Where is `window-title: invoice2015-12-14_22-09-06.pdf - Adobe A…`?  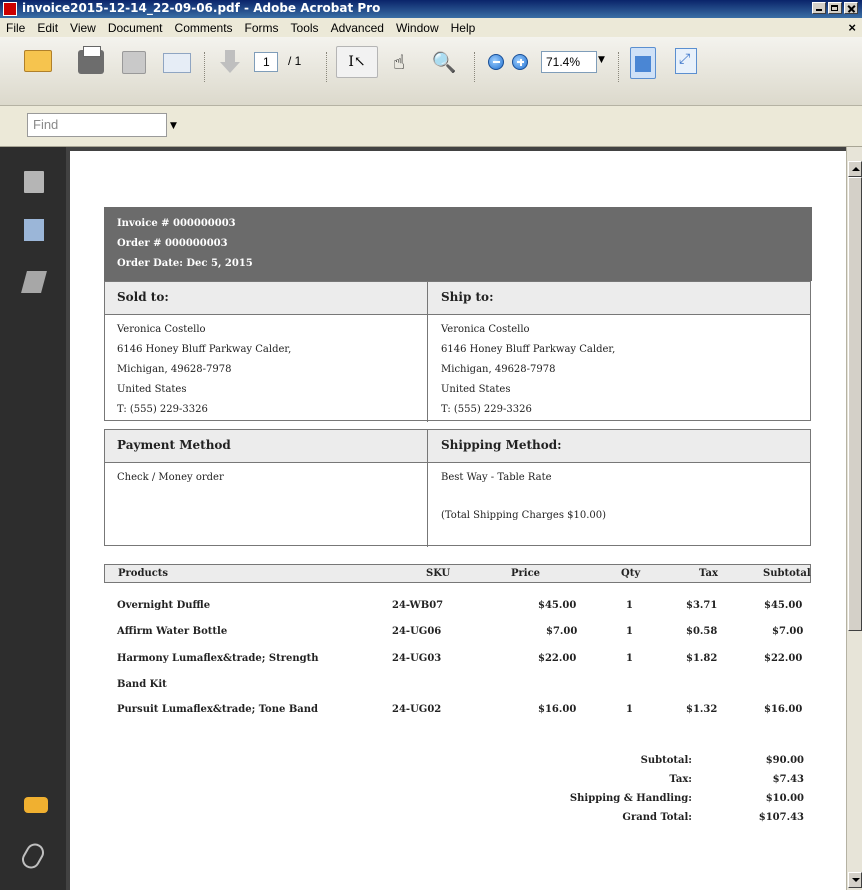 window-title: invoice2015-12-14_22-09-06.pdf - Adobe A… is located at coordinates (201, 8).